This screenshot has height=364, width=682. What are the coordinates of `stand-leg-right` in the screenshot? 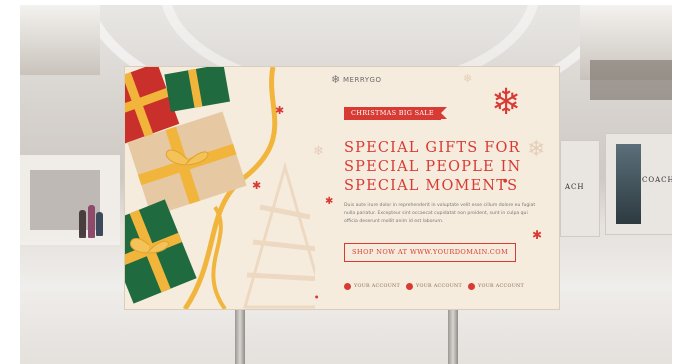 It's located at (453, 334).